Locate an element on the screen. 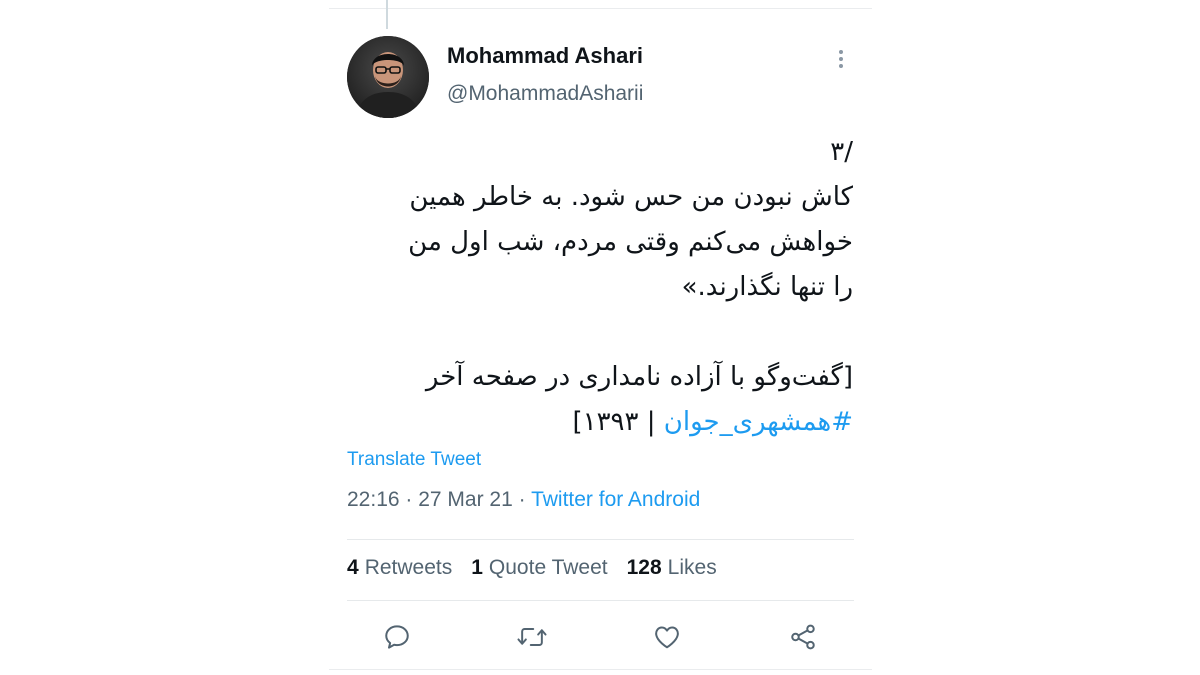 This screenshot has height=675, width=1200. tweet-line: را تنها نگذارند.» is located at coordinates (767, 287).